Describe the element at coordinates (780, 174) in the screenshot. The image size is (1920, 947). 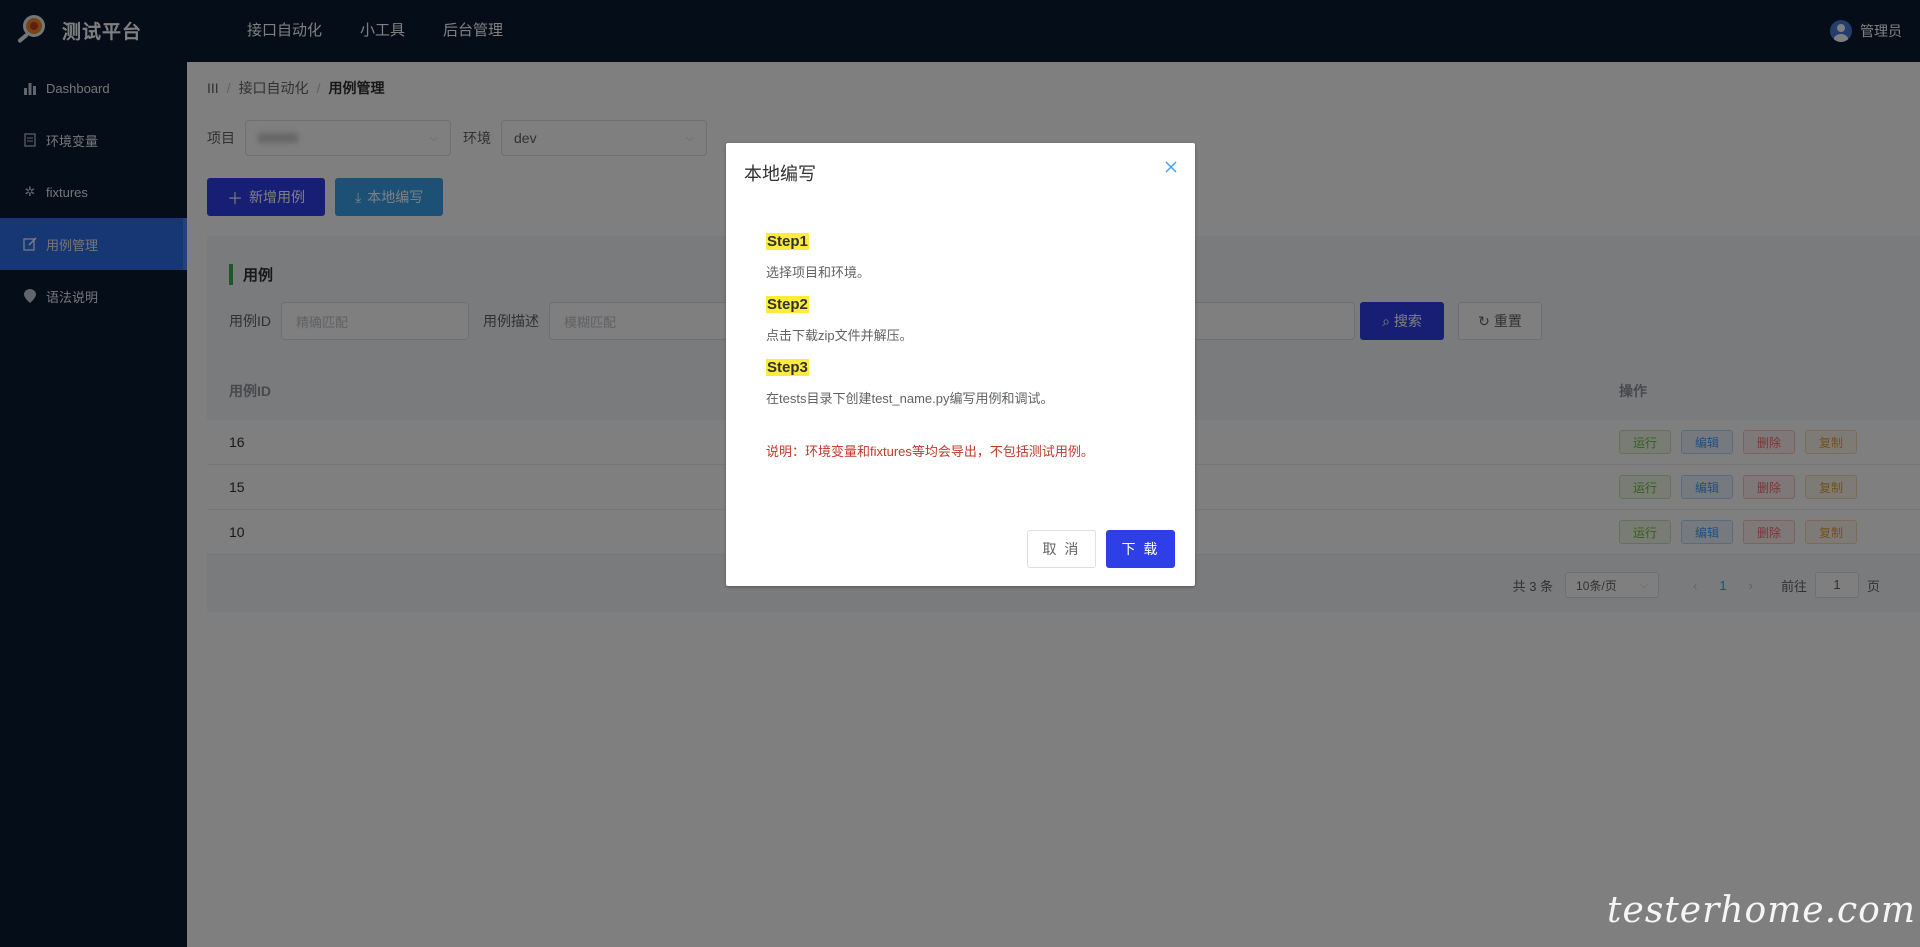
I see `dialog-title: 本地编写` at that location.